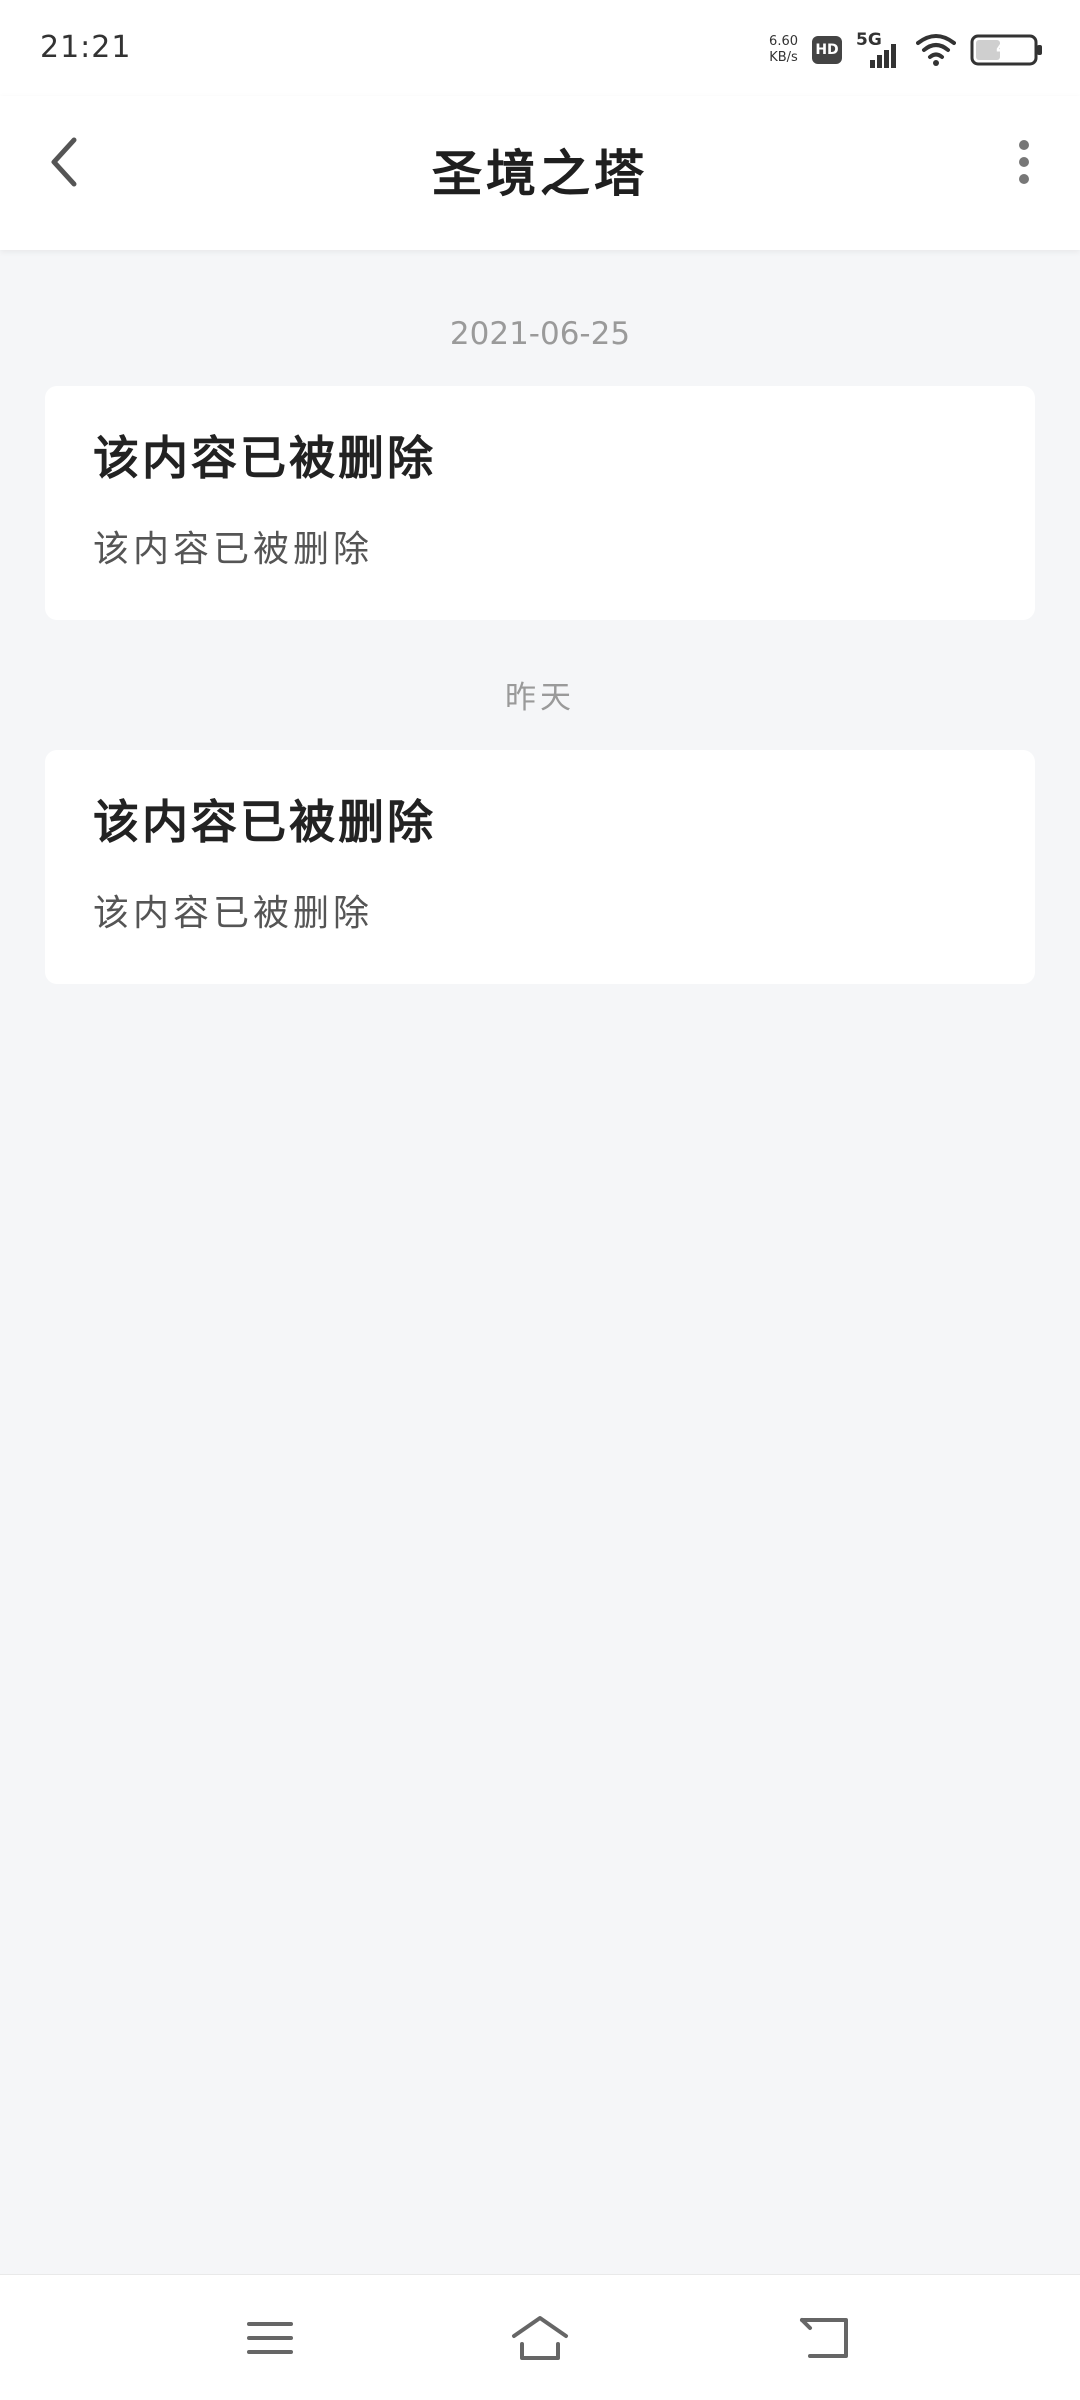 The height and width of the screenshot is (2400, 1080). I want to click on network-speed-value: 6.60, so click(783, 41).